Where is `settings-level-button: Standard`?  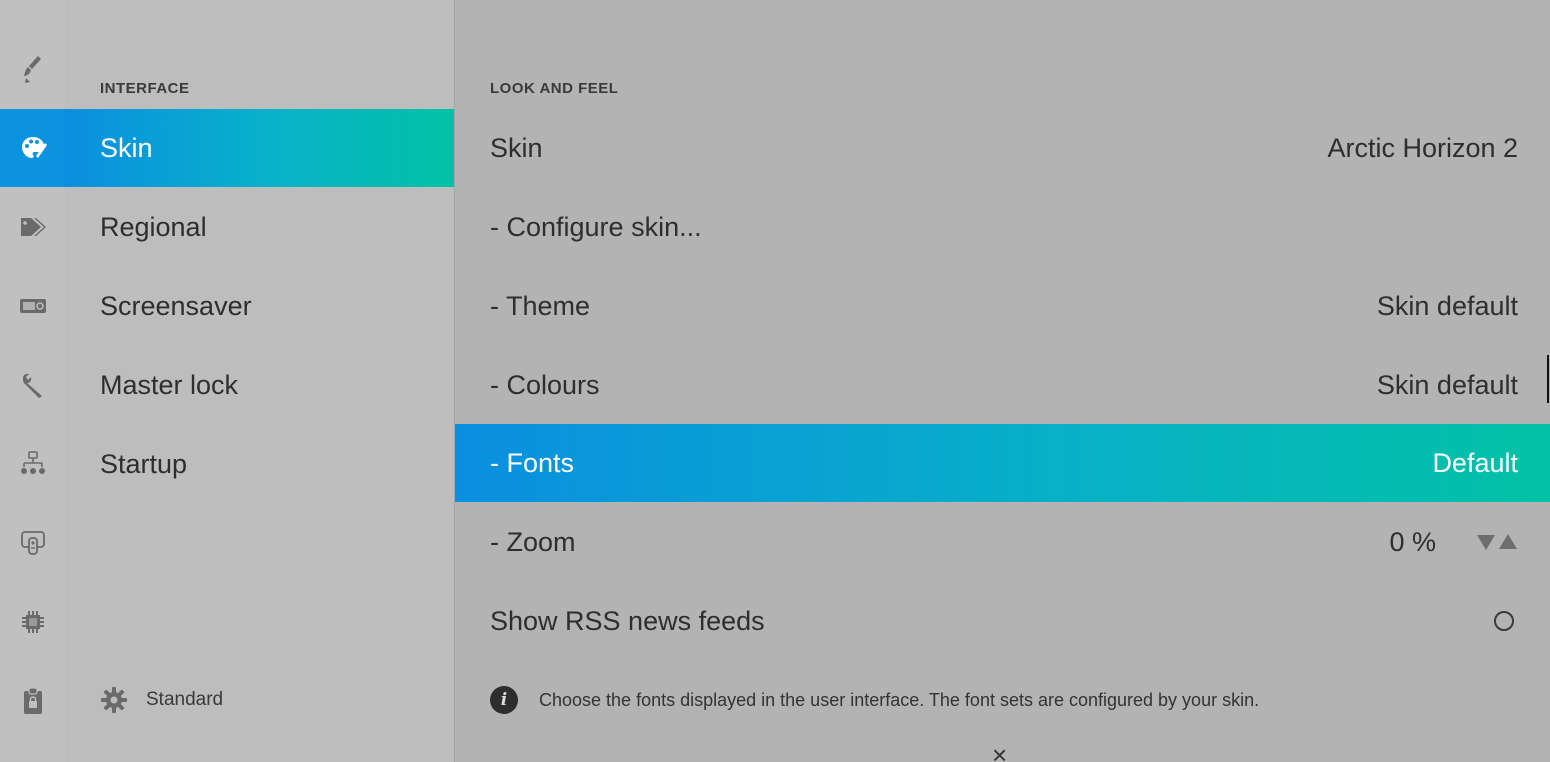
settings-level-button: Standard is located at coordinates (161, 700).